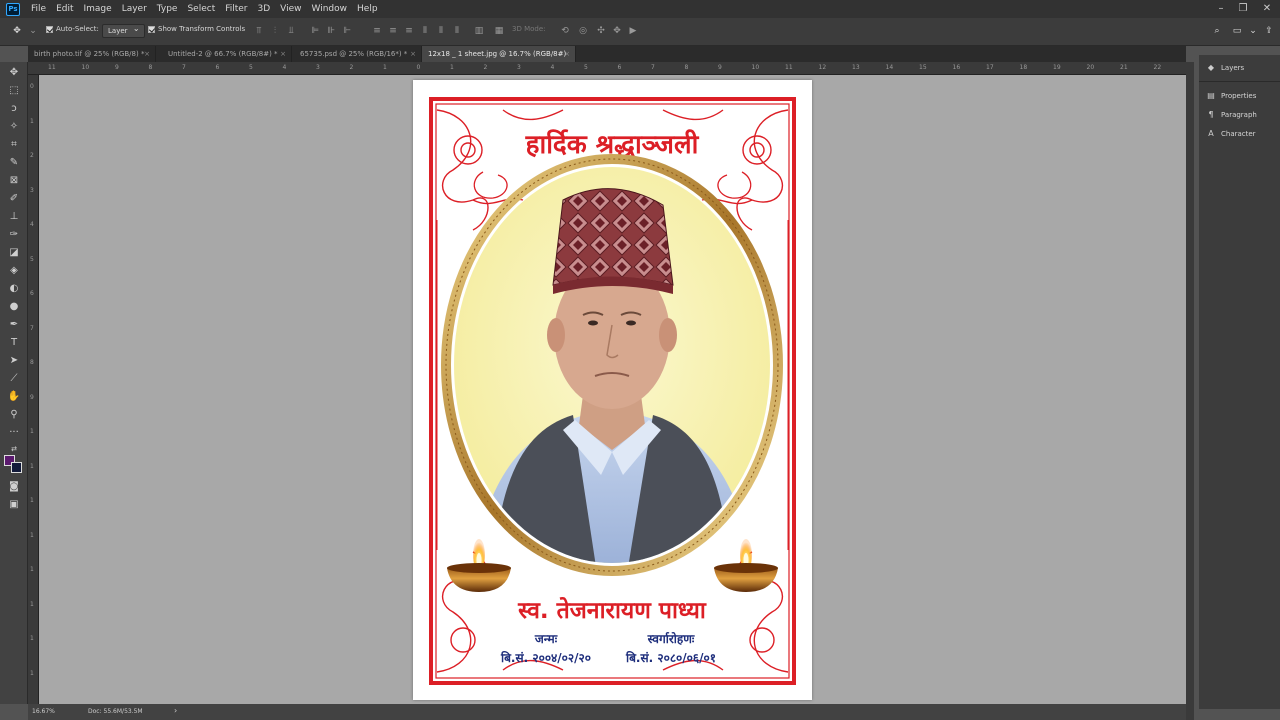 Image resolution: width=1280 pixels, height=720 pixels. Describe the element at coordinates (14, 217) in the screenshot. I see `clone-stamp-icon: ⊥` at that location.